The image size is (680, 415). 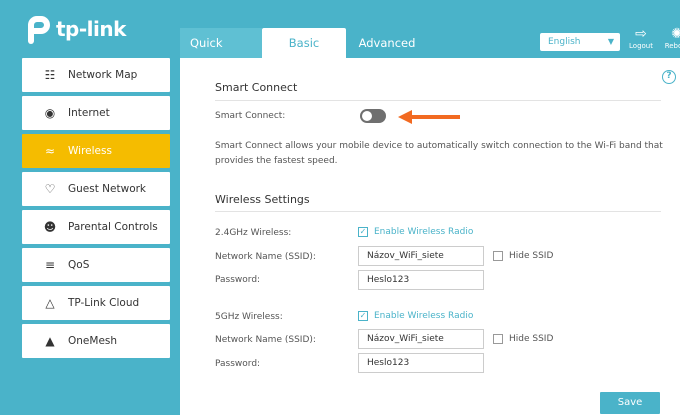 I want to click on save-button: Save, so click(x=630, y=403).